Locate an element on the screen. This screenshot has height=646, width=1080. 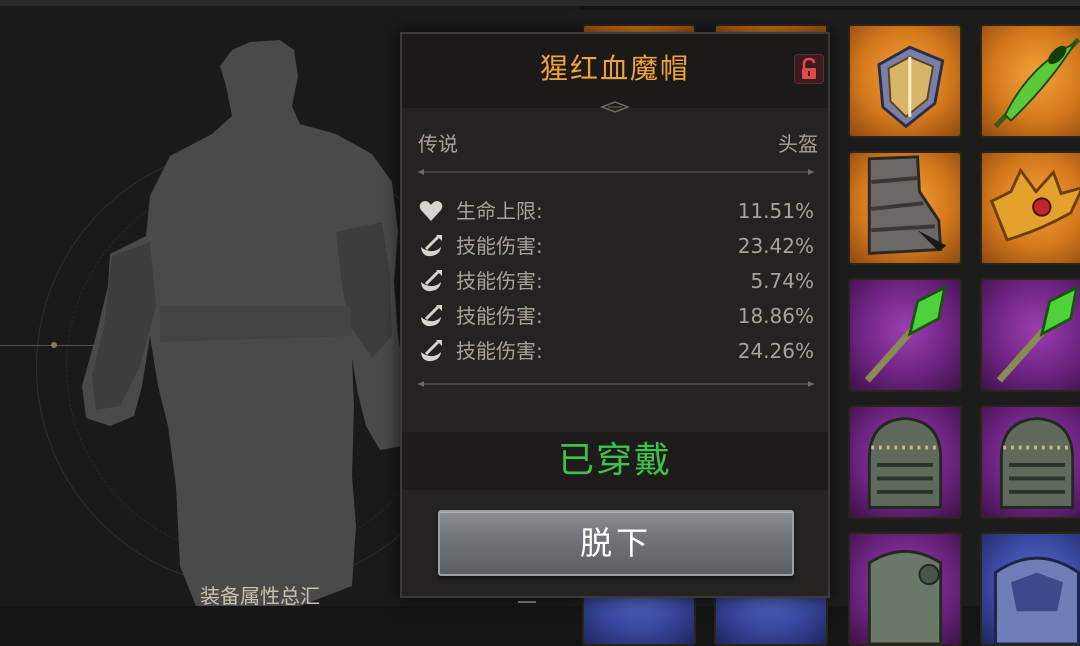
stat-row: 技能伤害: 18.86% is located at coordinates (616, 316).